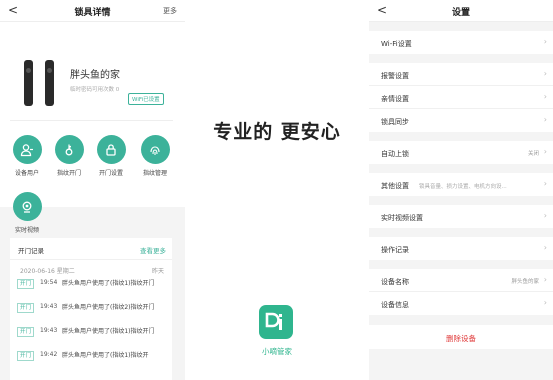  What do you see at coordinates (91, 269) in the screenshot?
I see `records-date-row: 2020-06-16 星期二 昨天` at bounding box center [91, 269].